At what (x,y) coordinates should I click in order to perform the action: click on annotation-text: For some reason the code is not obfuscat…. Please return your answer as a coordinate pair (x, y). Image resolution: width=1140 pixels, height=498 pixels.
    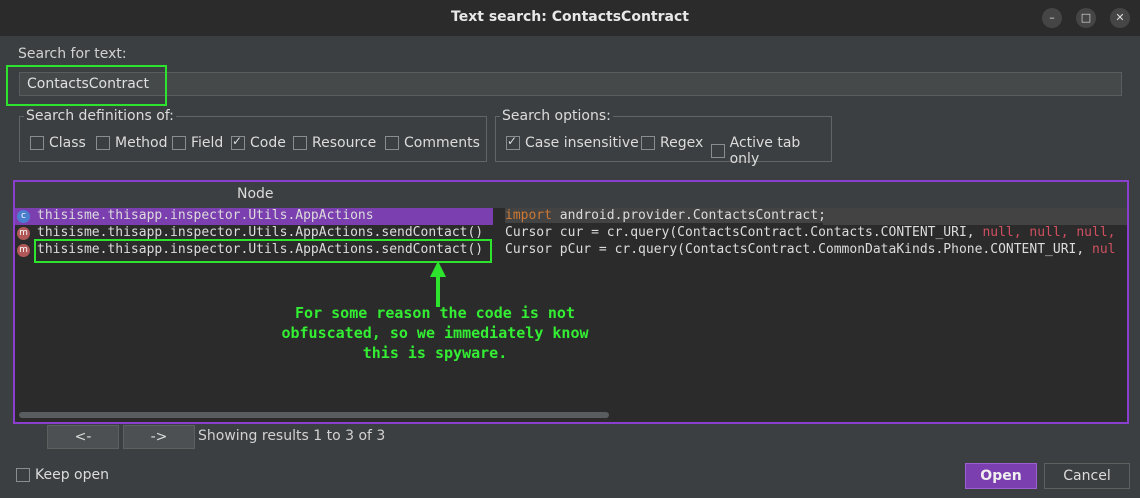
    Looking at the image, I should click on (435, 333).